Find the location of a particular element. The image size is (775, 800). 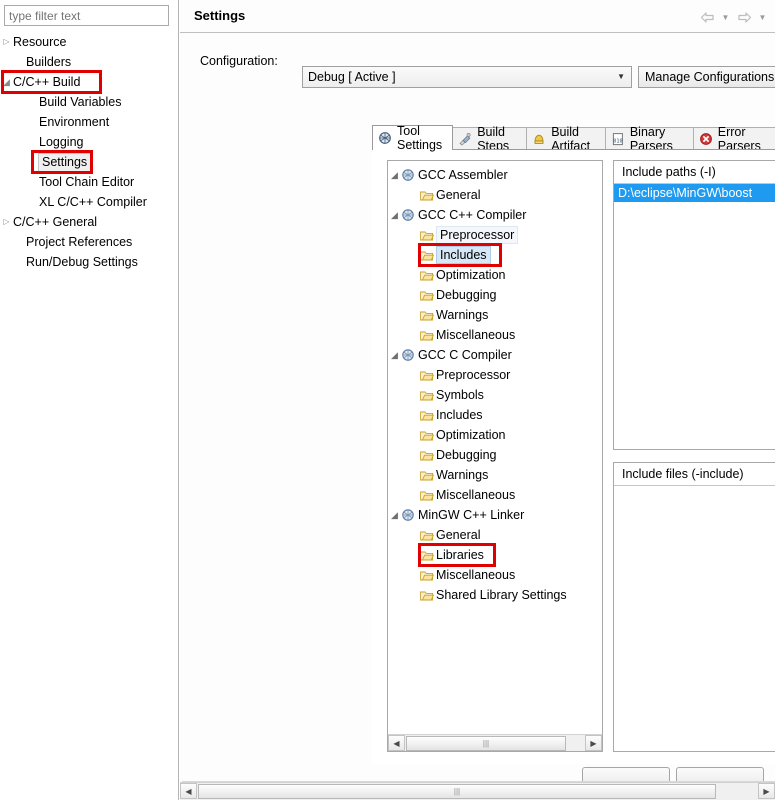

page-hscrollbar: ◀ ||| ▶ is located at coordinates (477, 791).